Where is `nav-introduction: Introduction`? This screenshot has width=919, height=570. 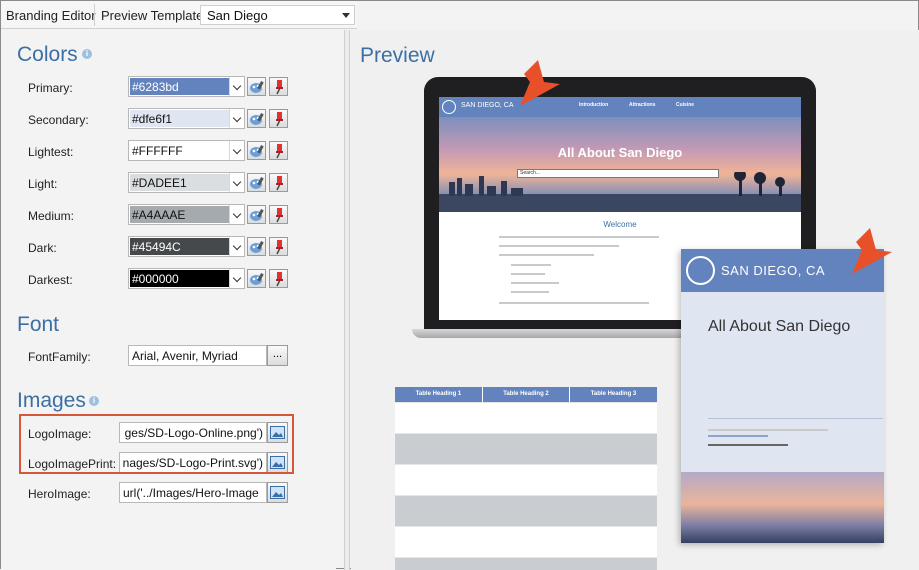
nav-introduction: Introduction is located at coordinates (594, 105).